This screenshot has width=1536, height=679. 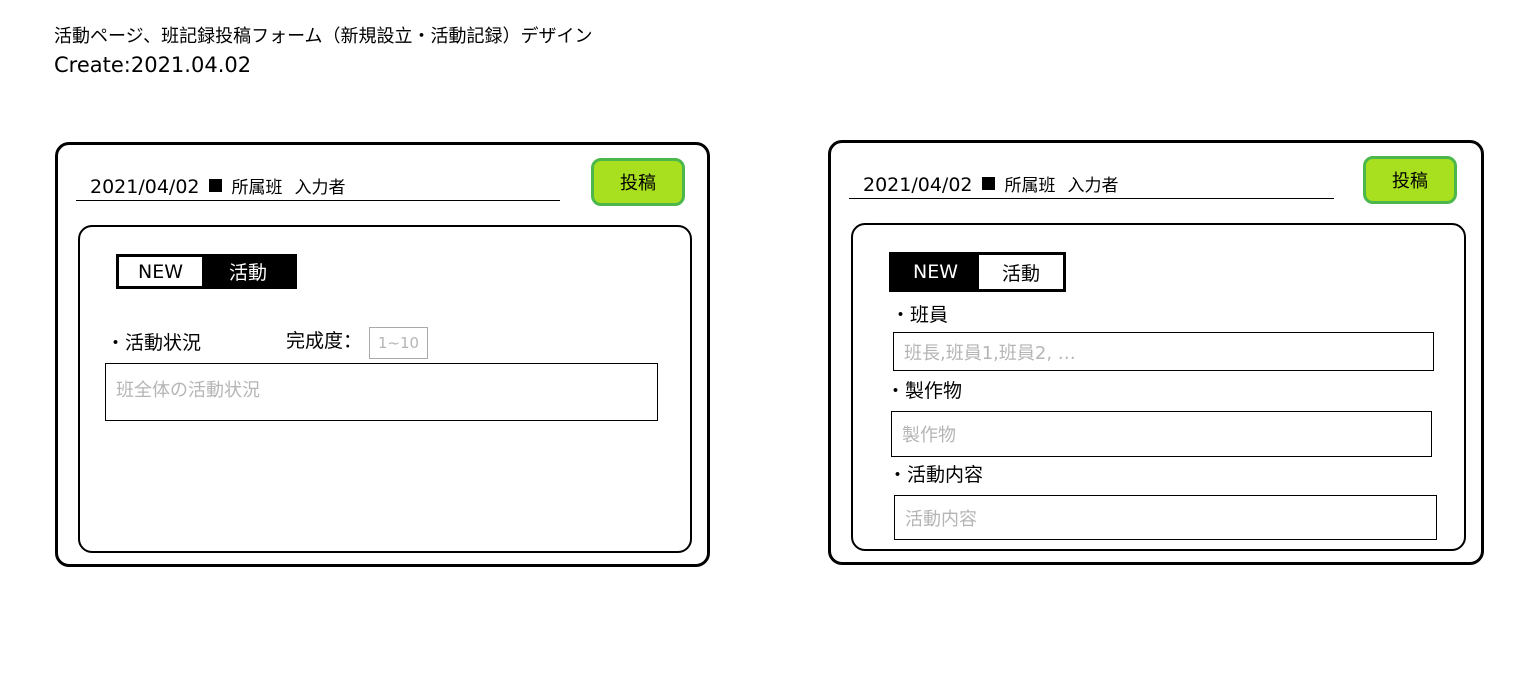 What do you see at coordinates (924, 391) in the screenshot?
I see `product-label: ・製作物` at bounding box center [924, 391].